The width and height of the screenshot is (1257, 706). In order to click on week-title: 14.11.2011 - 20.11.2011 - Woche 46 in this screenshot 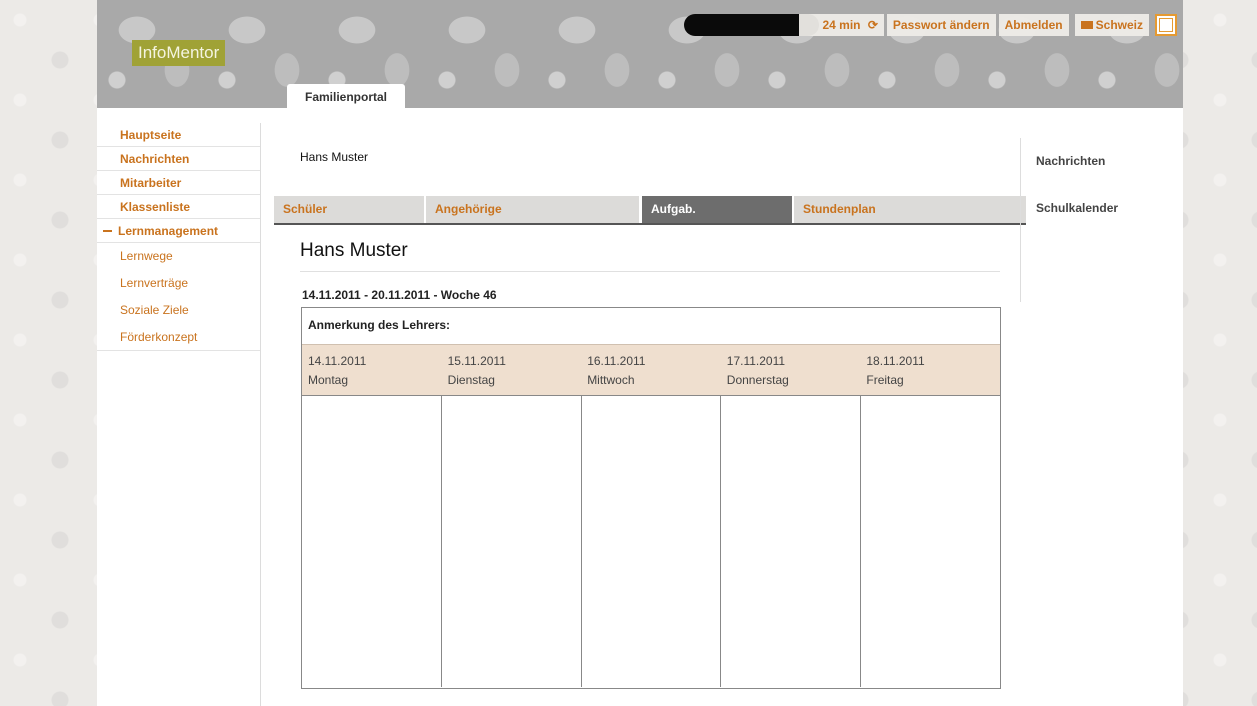, I will do `click(399, 295)`.